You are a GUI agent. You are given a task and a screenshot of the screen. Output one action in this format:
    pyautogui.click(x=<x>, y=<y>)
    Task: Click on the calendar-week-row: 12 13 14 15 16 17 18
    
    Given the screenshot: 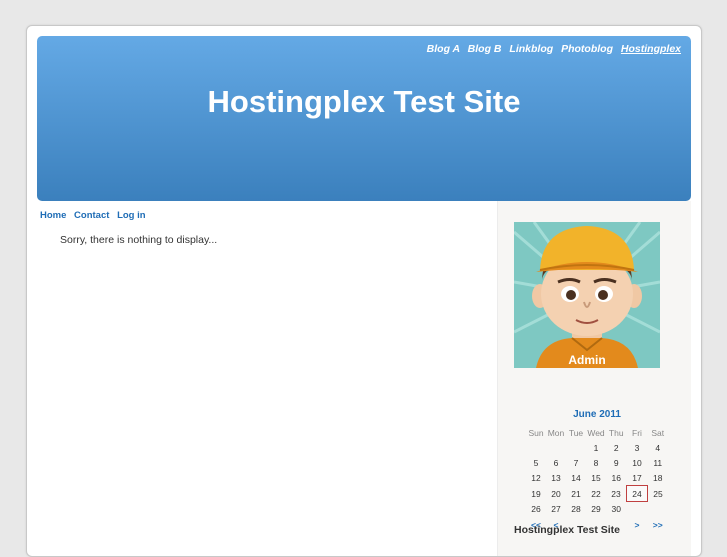 What is the action you would take?
    pyautogui.click(x=597, y=478)
    